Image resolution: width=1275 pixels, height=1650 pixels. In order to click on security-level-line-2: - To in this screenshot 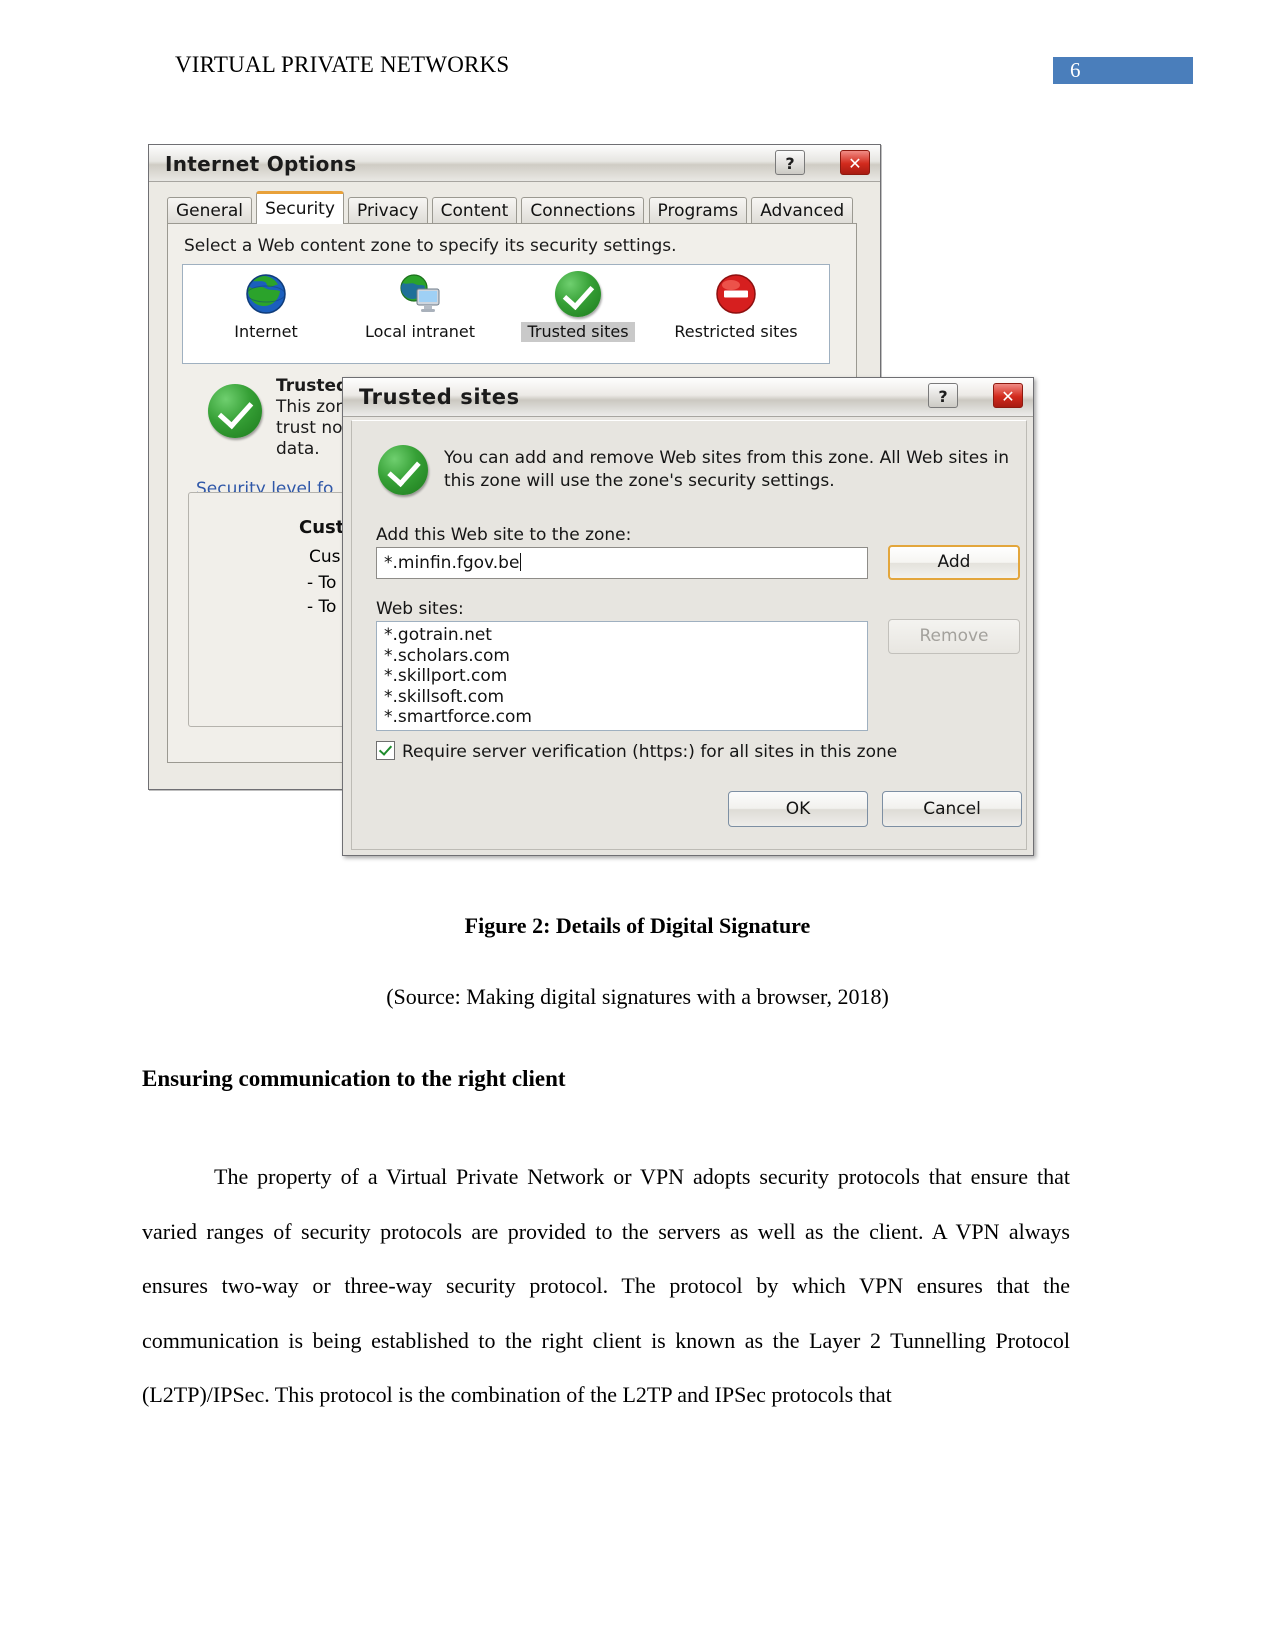, I will do `click(322, 583)`.